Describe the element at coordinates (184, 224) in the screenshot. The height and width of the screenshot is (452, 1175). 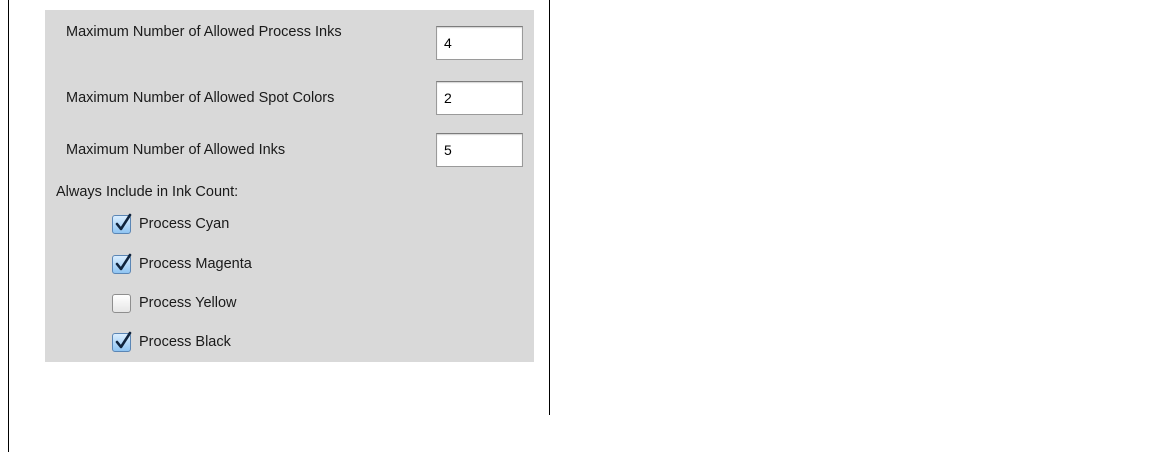
I see `checkbox-label: Process Cyan` at that location.